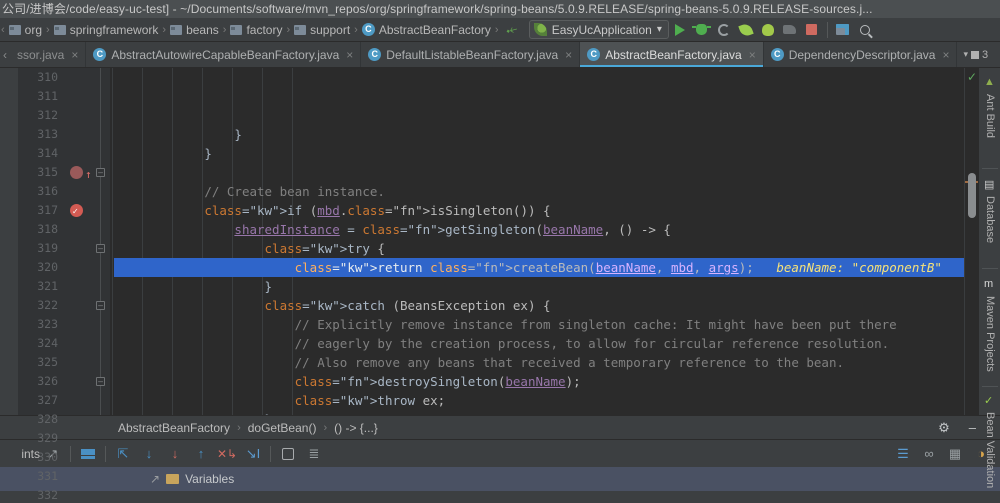 The height and width of the screenshot is (503, 1000). What do you see at coordinates (539, 153) in the screenshot?
I see `code-line-311: }` at bounding box center [539, 153].